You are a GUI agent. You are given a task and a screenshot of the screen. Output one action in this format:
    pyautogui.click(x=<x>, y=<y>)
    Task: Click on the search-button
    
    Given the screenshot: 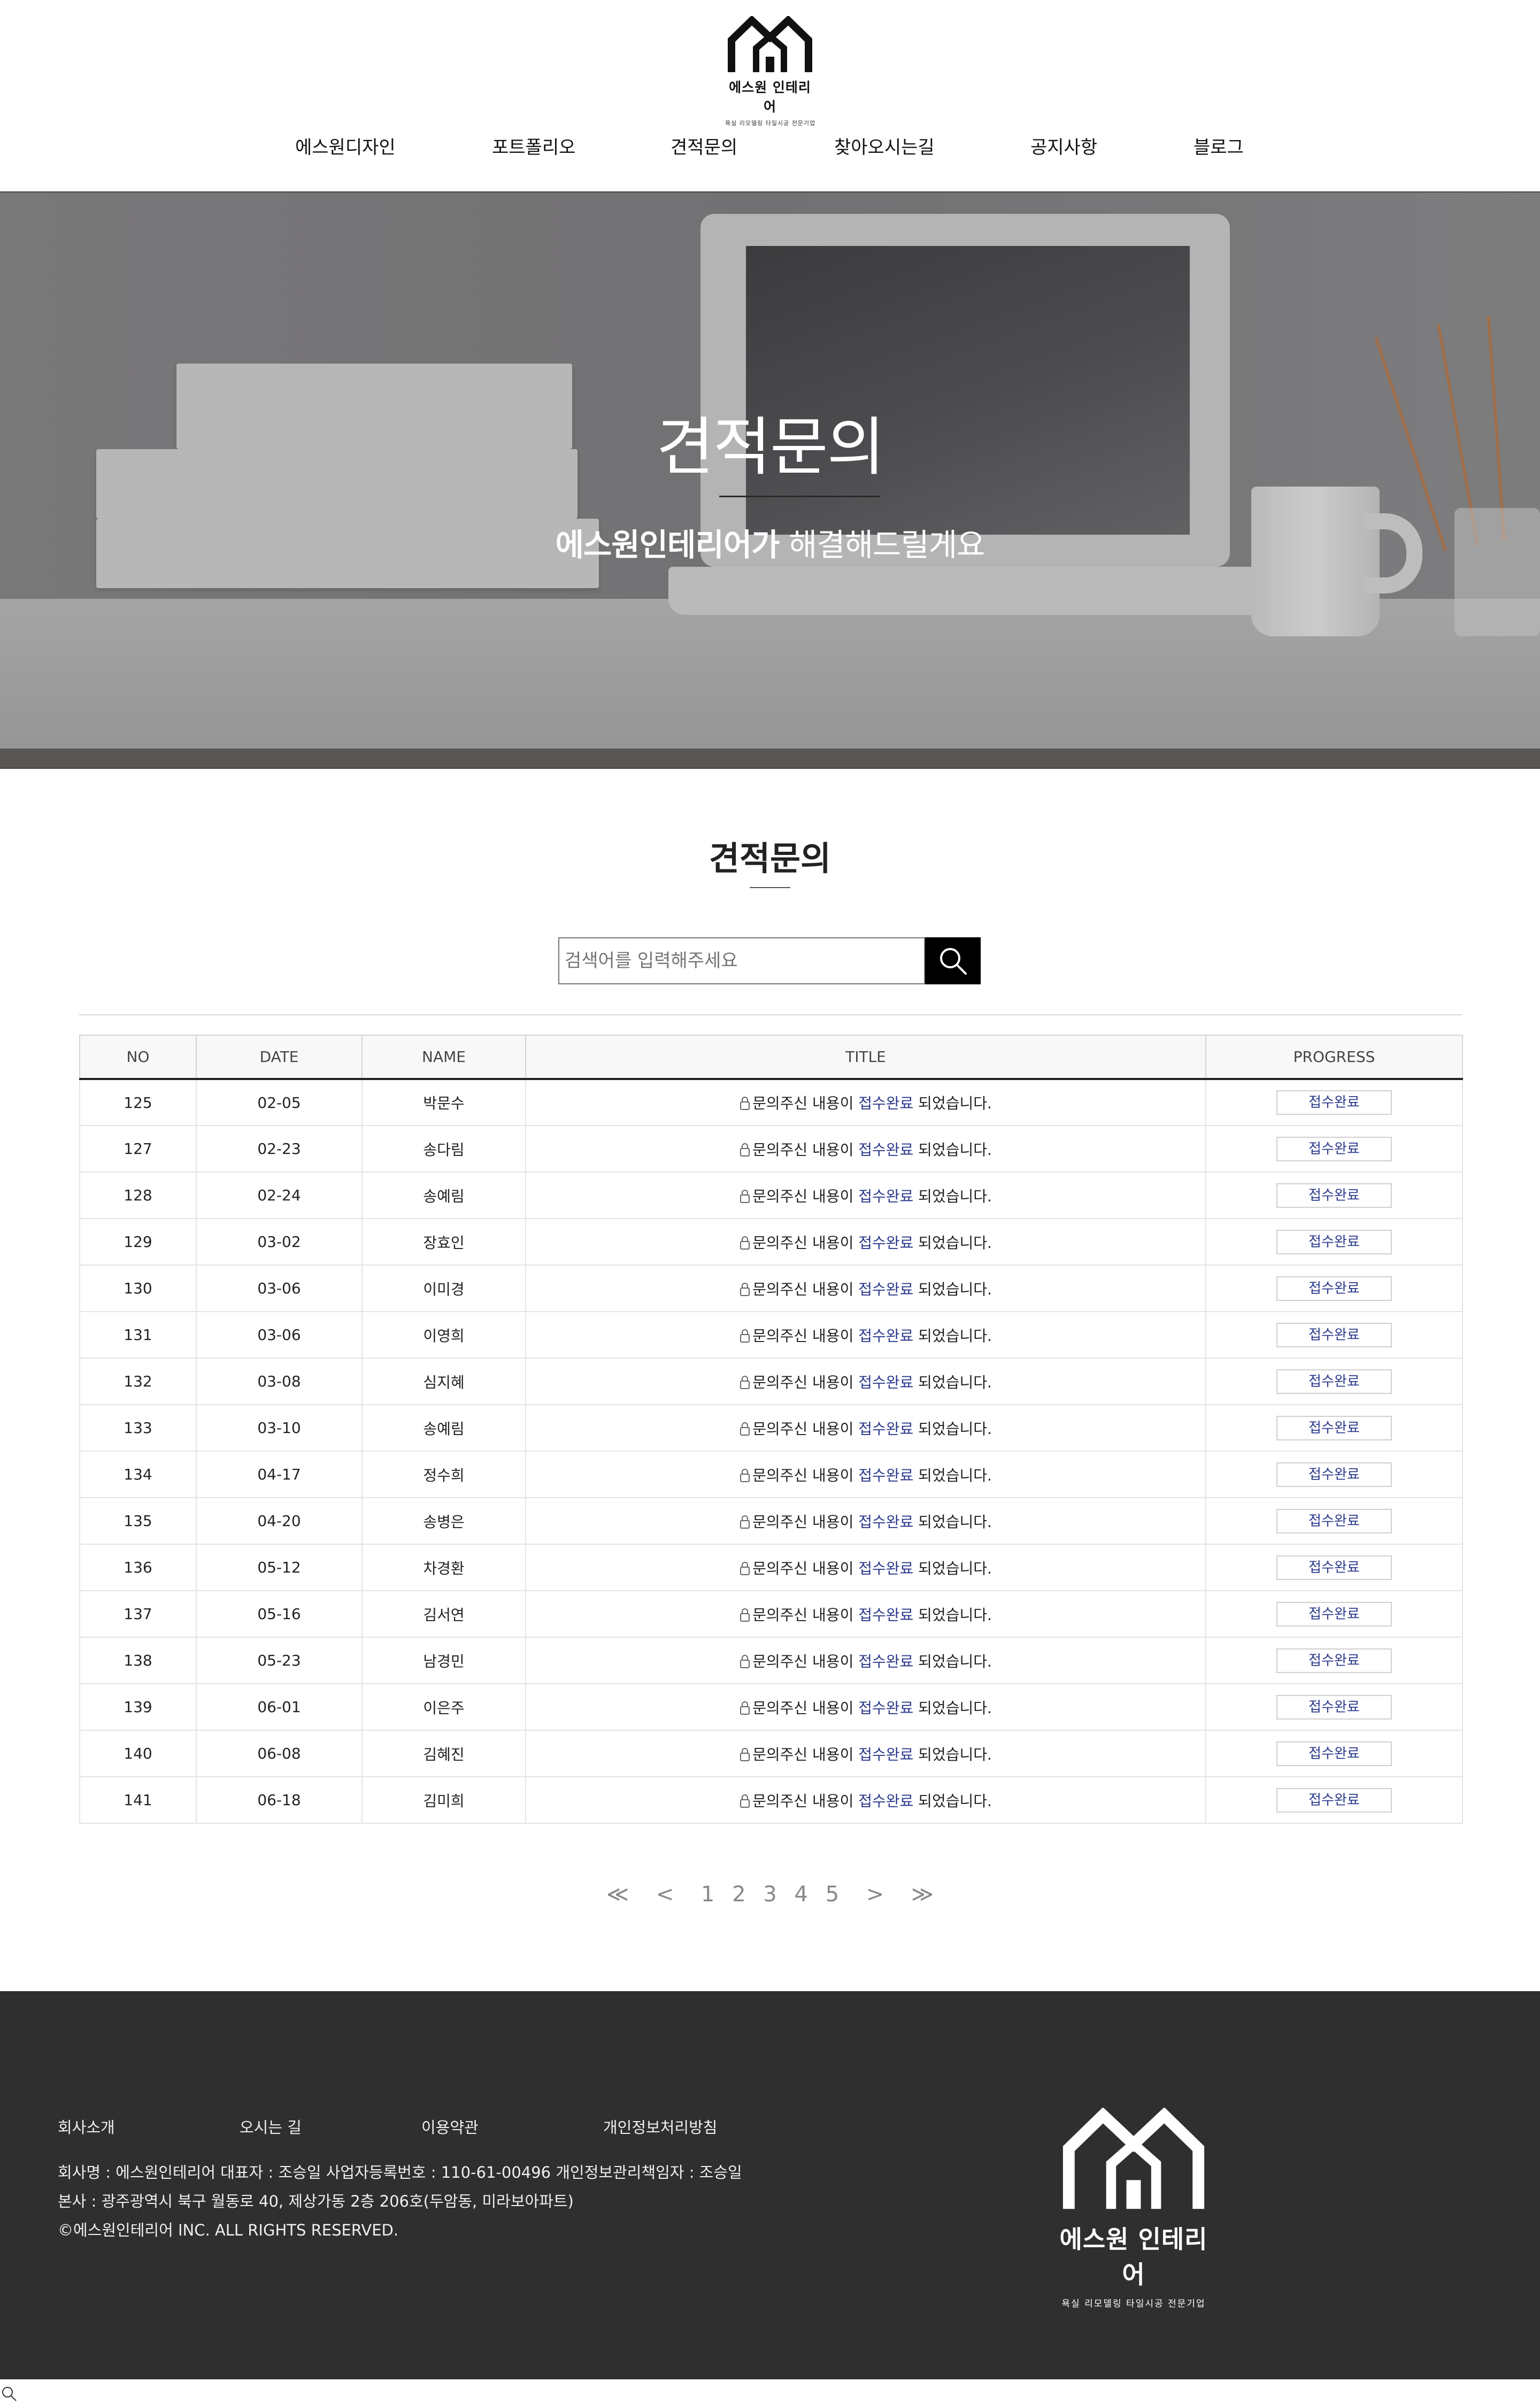 What is the action you would take?
    pyautogui.click(x=953, y=960)
    